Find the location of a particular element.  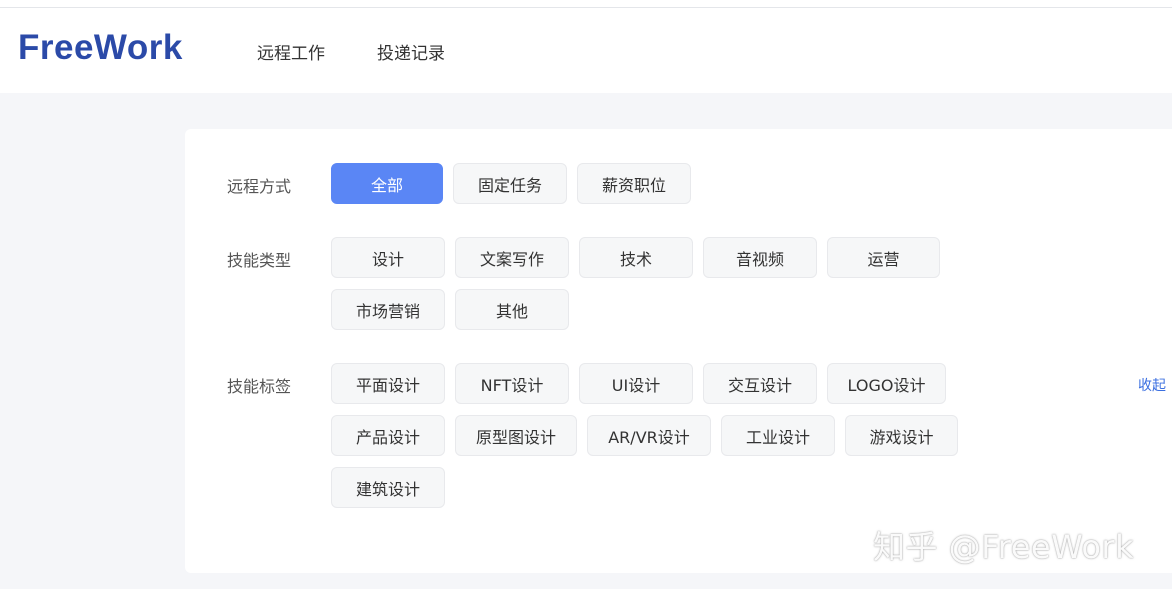

chip-skill-tech: 技术 is located at coordinates (636, 257).